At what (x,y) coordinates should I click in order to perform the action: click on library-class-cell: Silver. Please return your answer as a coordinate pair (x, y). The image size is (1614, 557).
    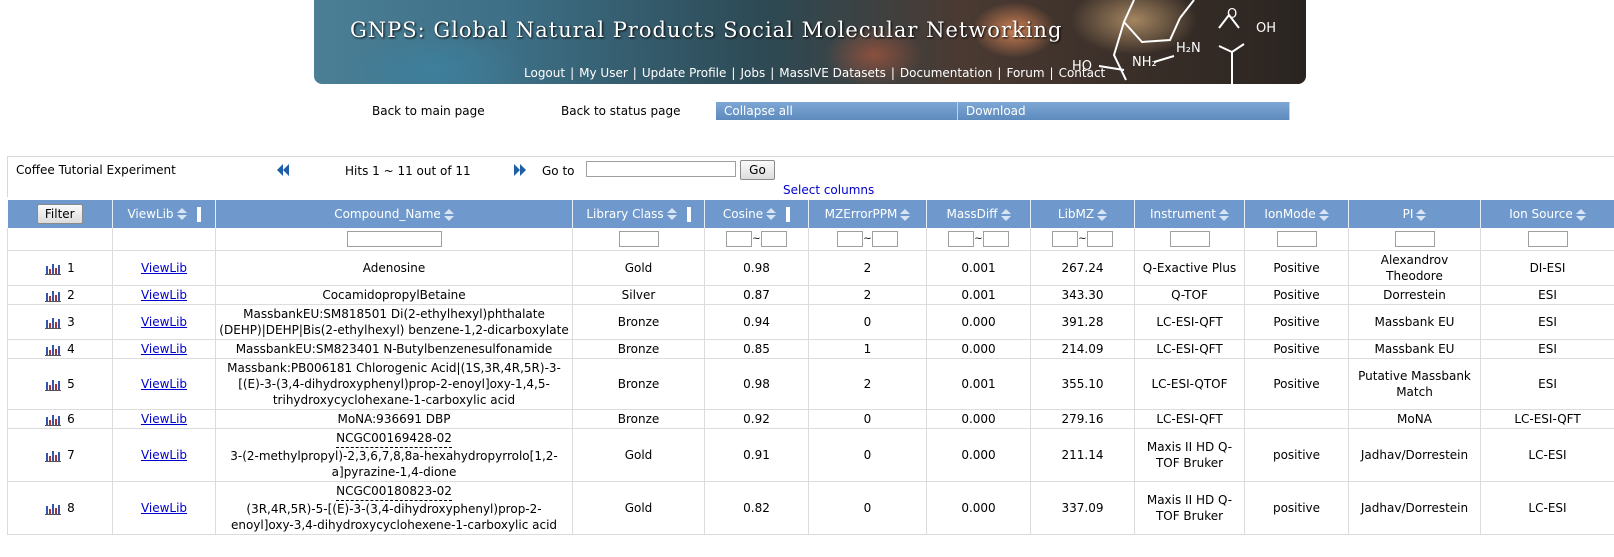
    Looking at the image, I should click on (638, 295).